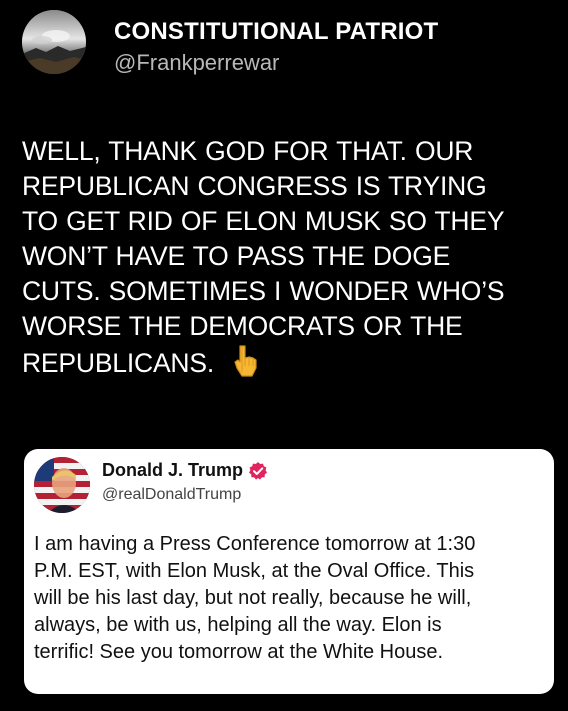  Describe the element at coordinates (236, 256) in the screenshot. I see `post-text-line: WON’T HAVE TO PASS THE DOGE` at that location.